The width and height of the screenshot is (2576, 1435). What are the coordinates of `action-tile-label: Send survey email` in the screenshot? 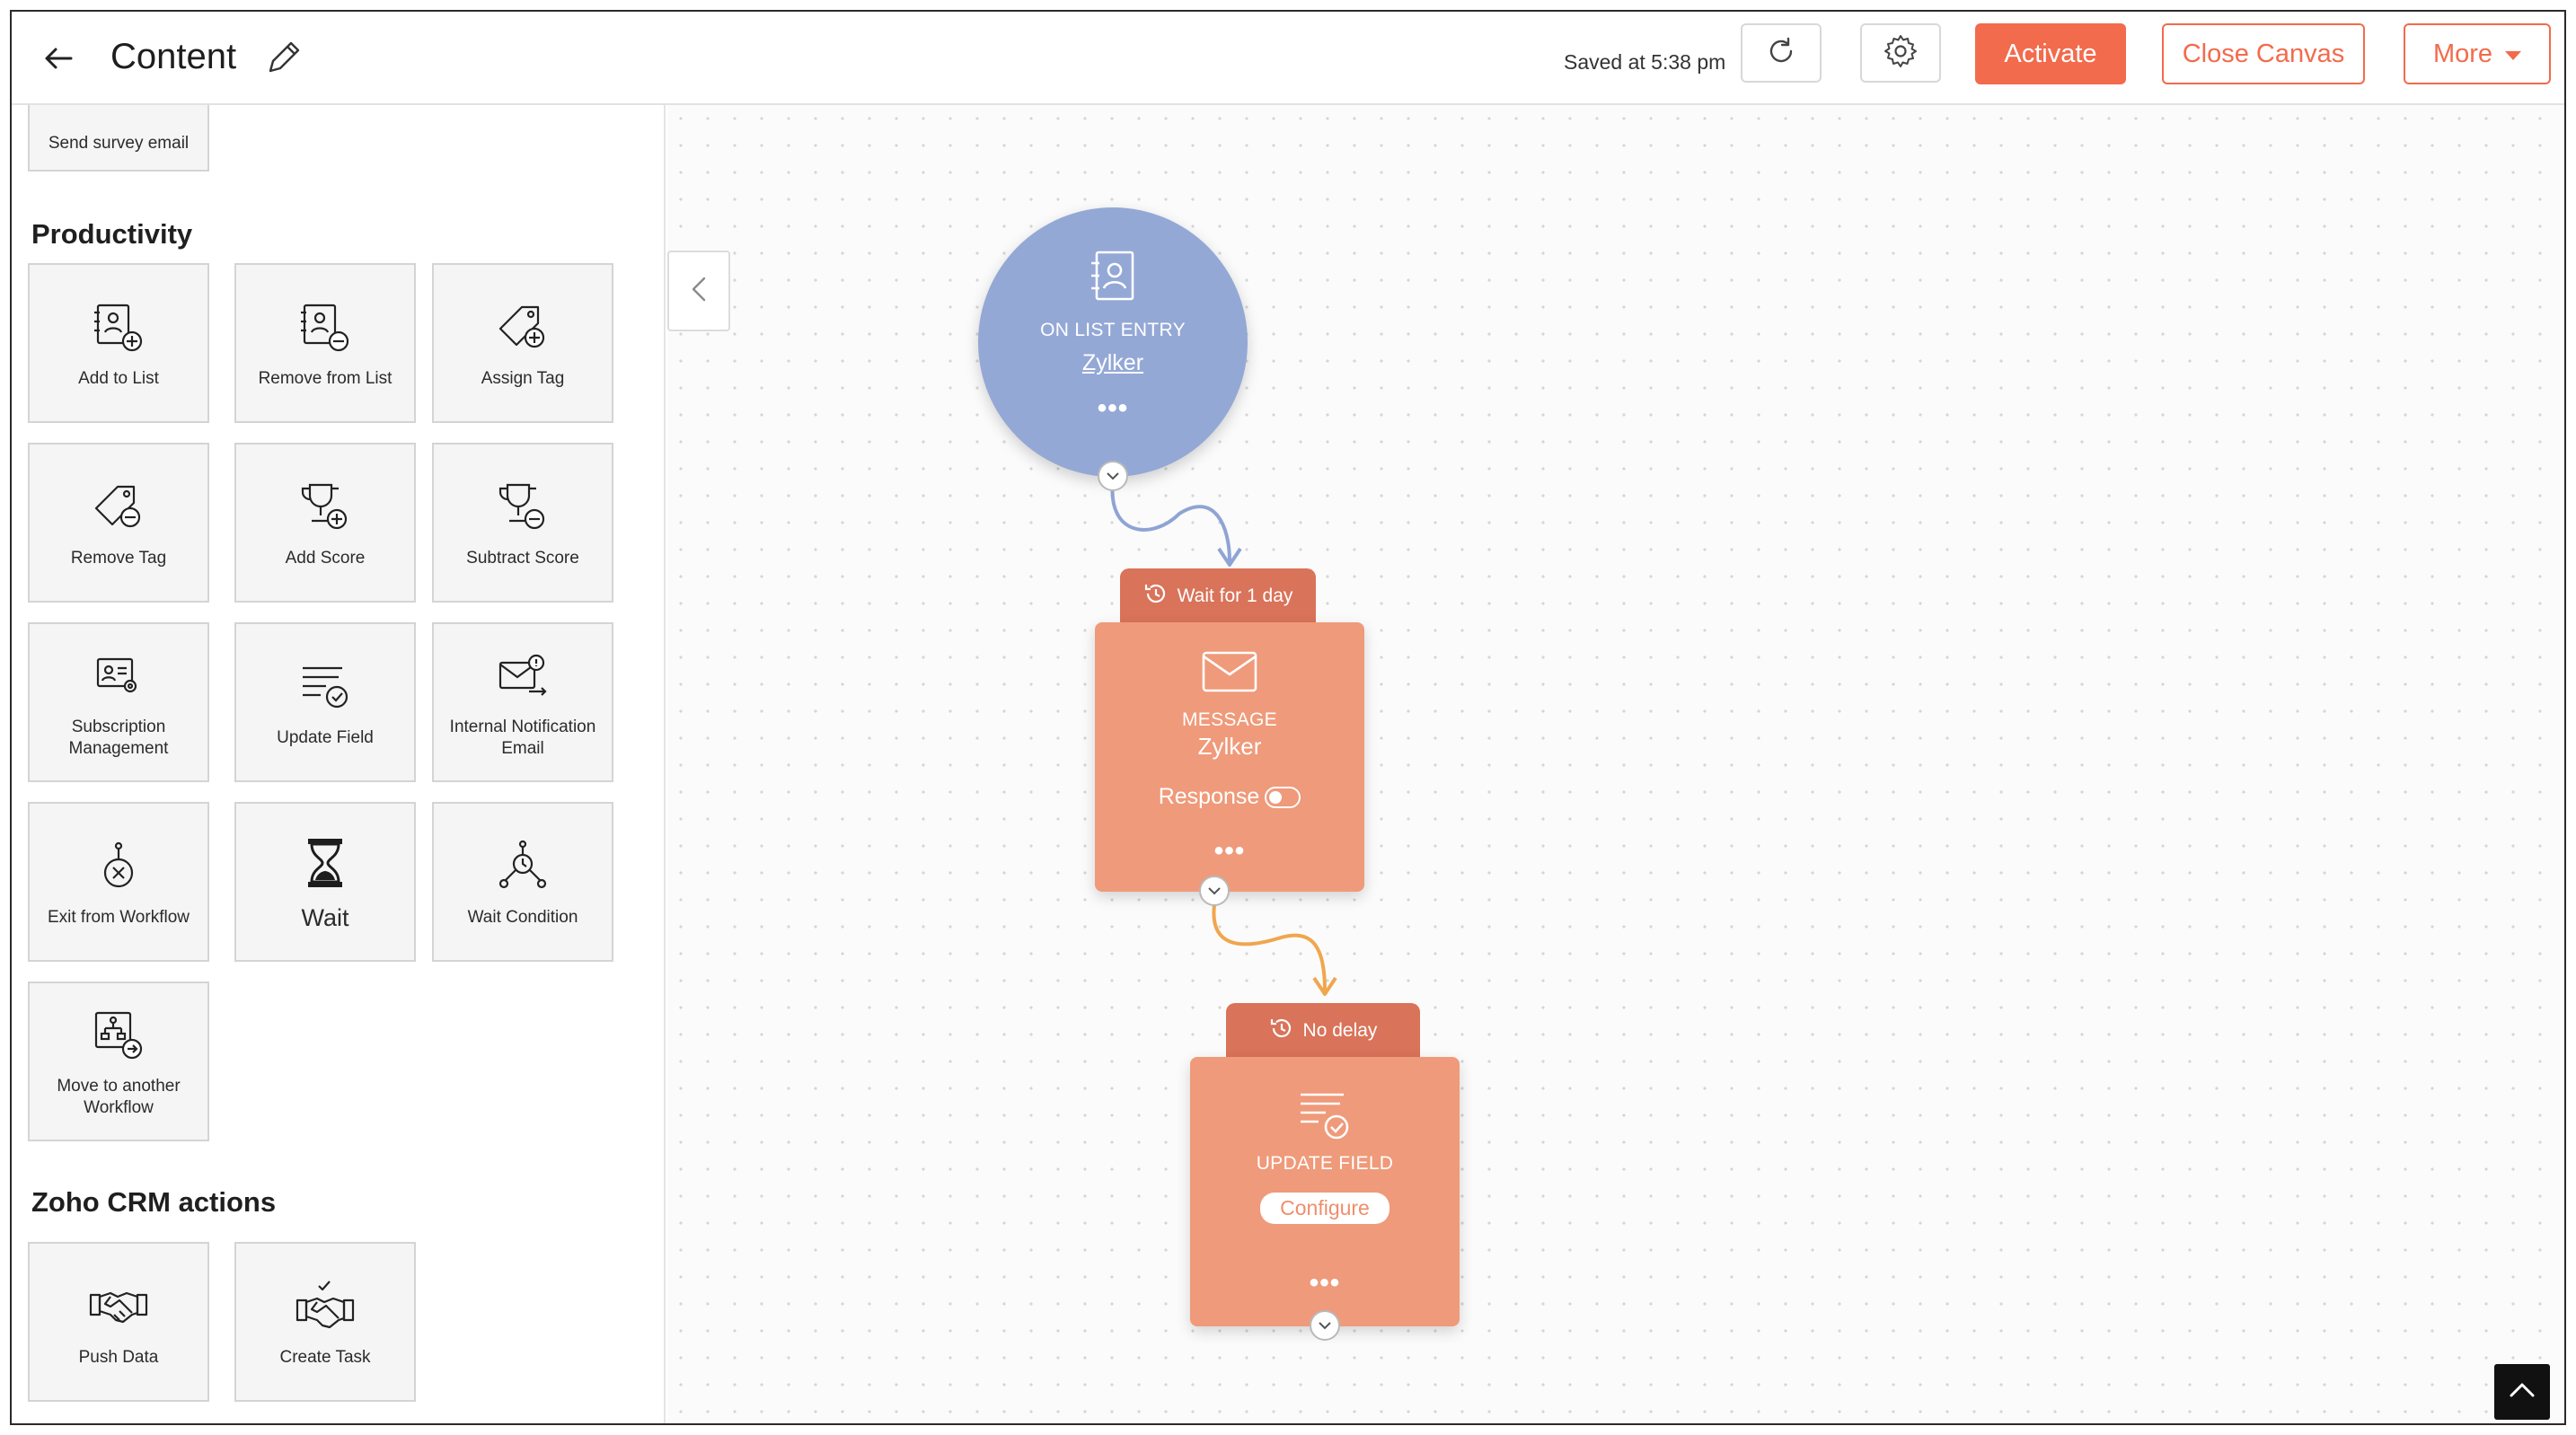 It's located at (119, 143).